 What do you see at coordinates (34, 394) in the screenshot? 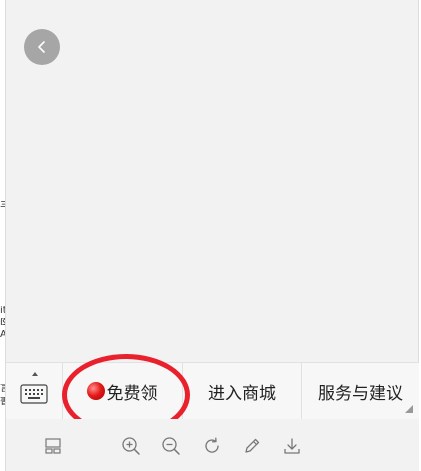
I see `keyboard-icon` at bounding box center [34, 394].